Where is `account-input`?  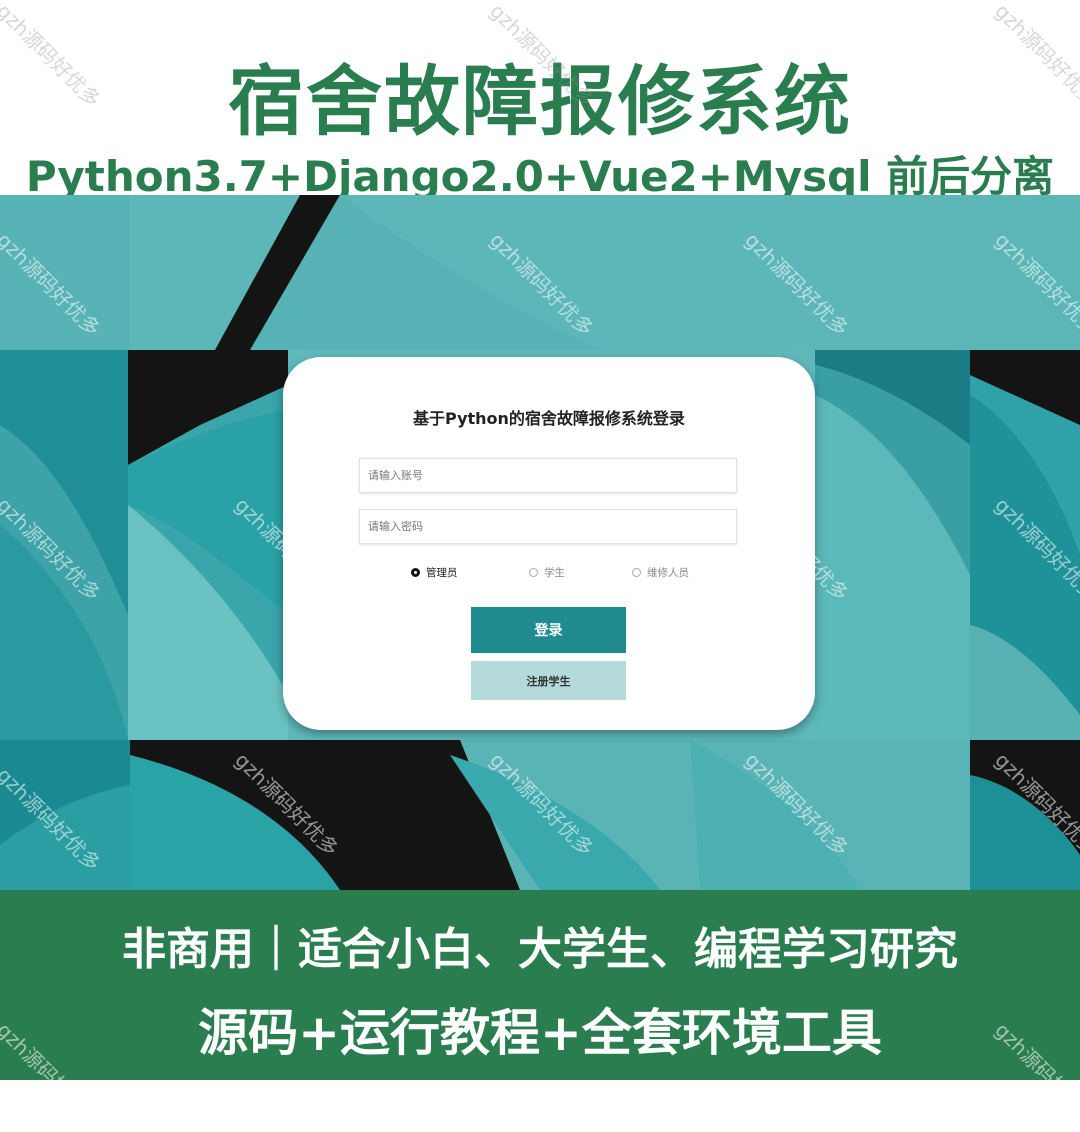
account-input is located at coordinates (548, 475).